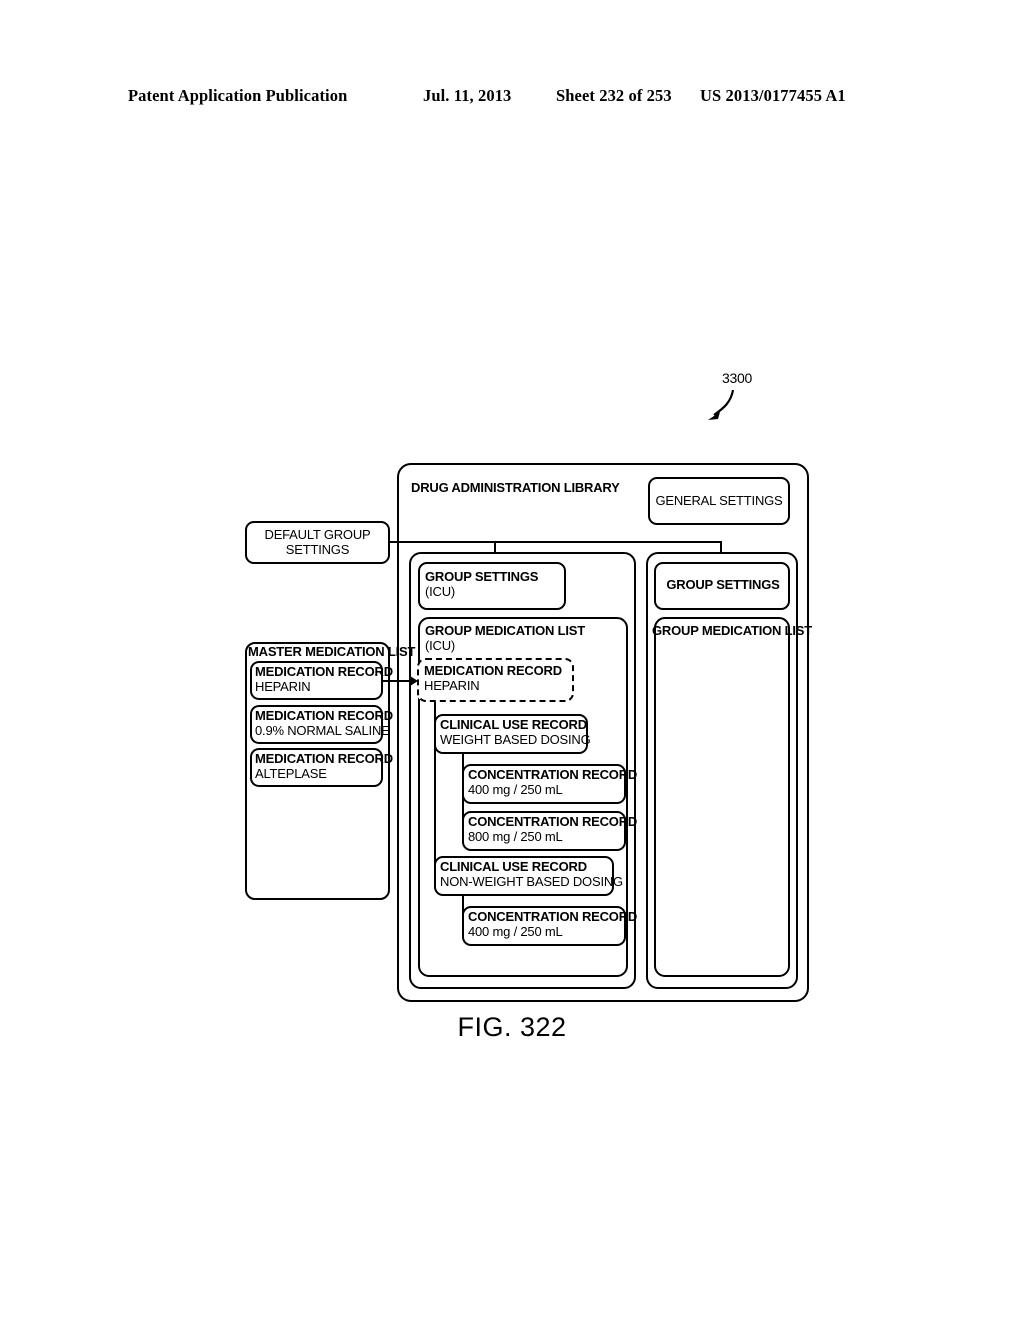 This screenshot has width=1024, height=1320. I want to click on reference-leader-arrow, so click(721, 404).